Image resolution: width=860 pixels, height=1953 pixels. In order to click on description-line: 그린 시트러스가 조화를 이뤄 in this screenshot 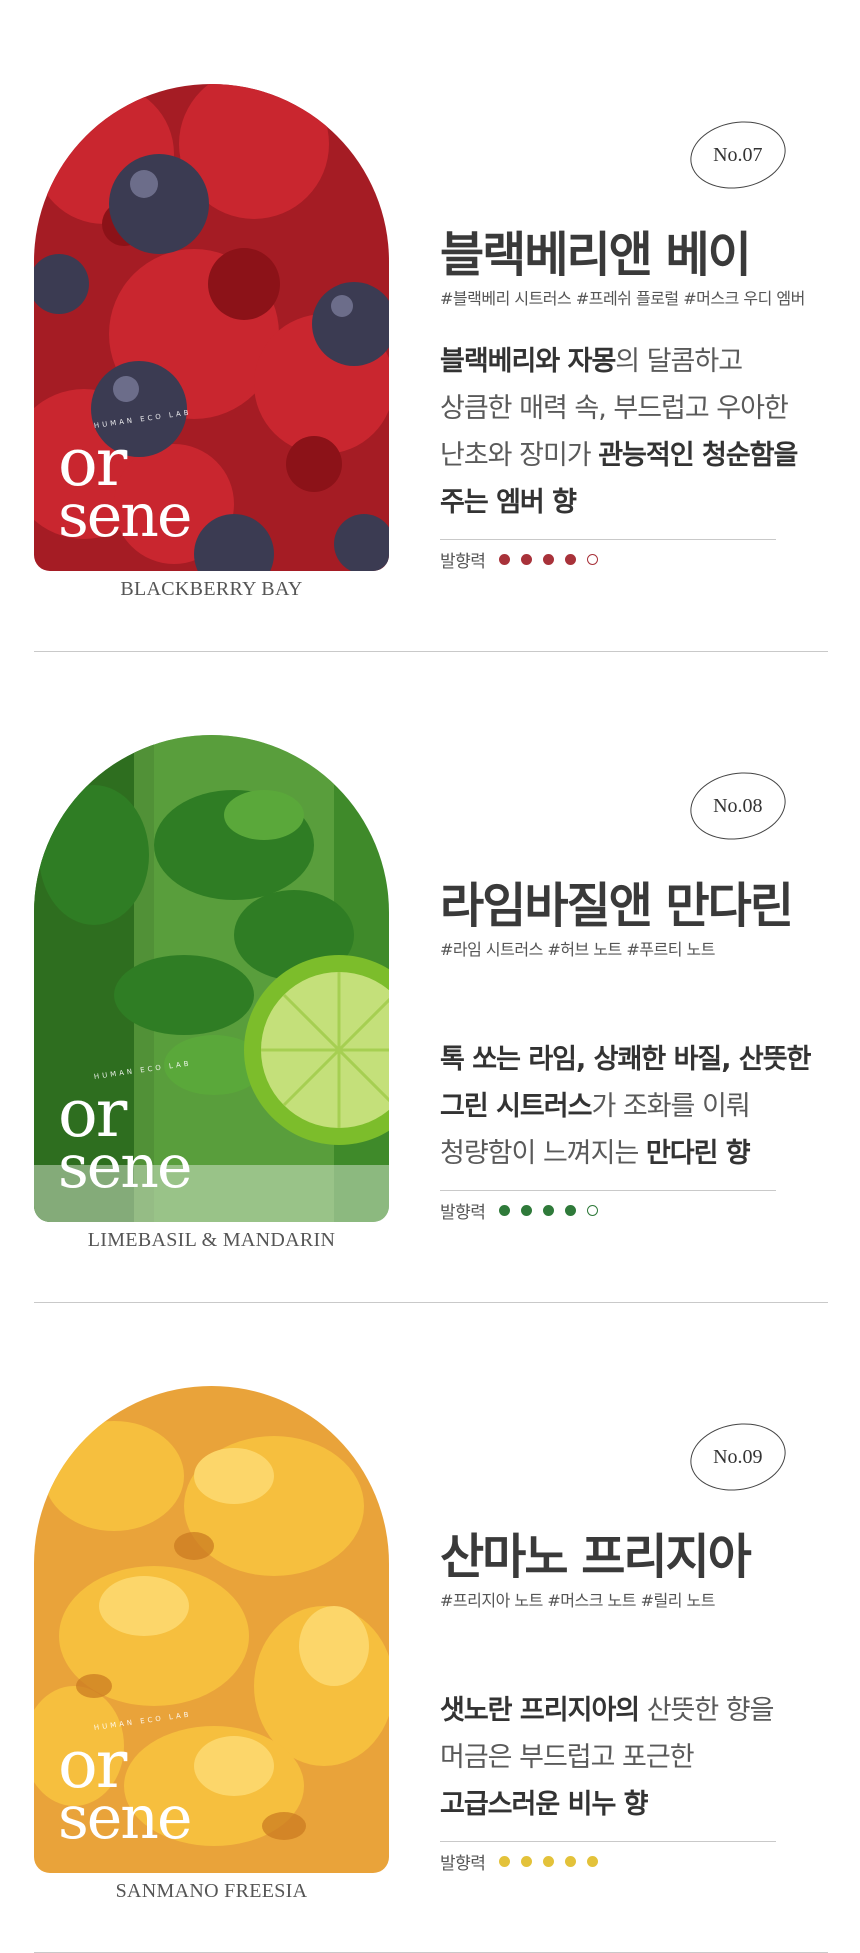, I will do `click(625, 1106)`.